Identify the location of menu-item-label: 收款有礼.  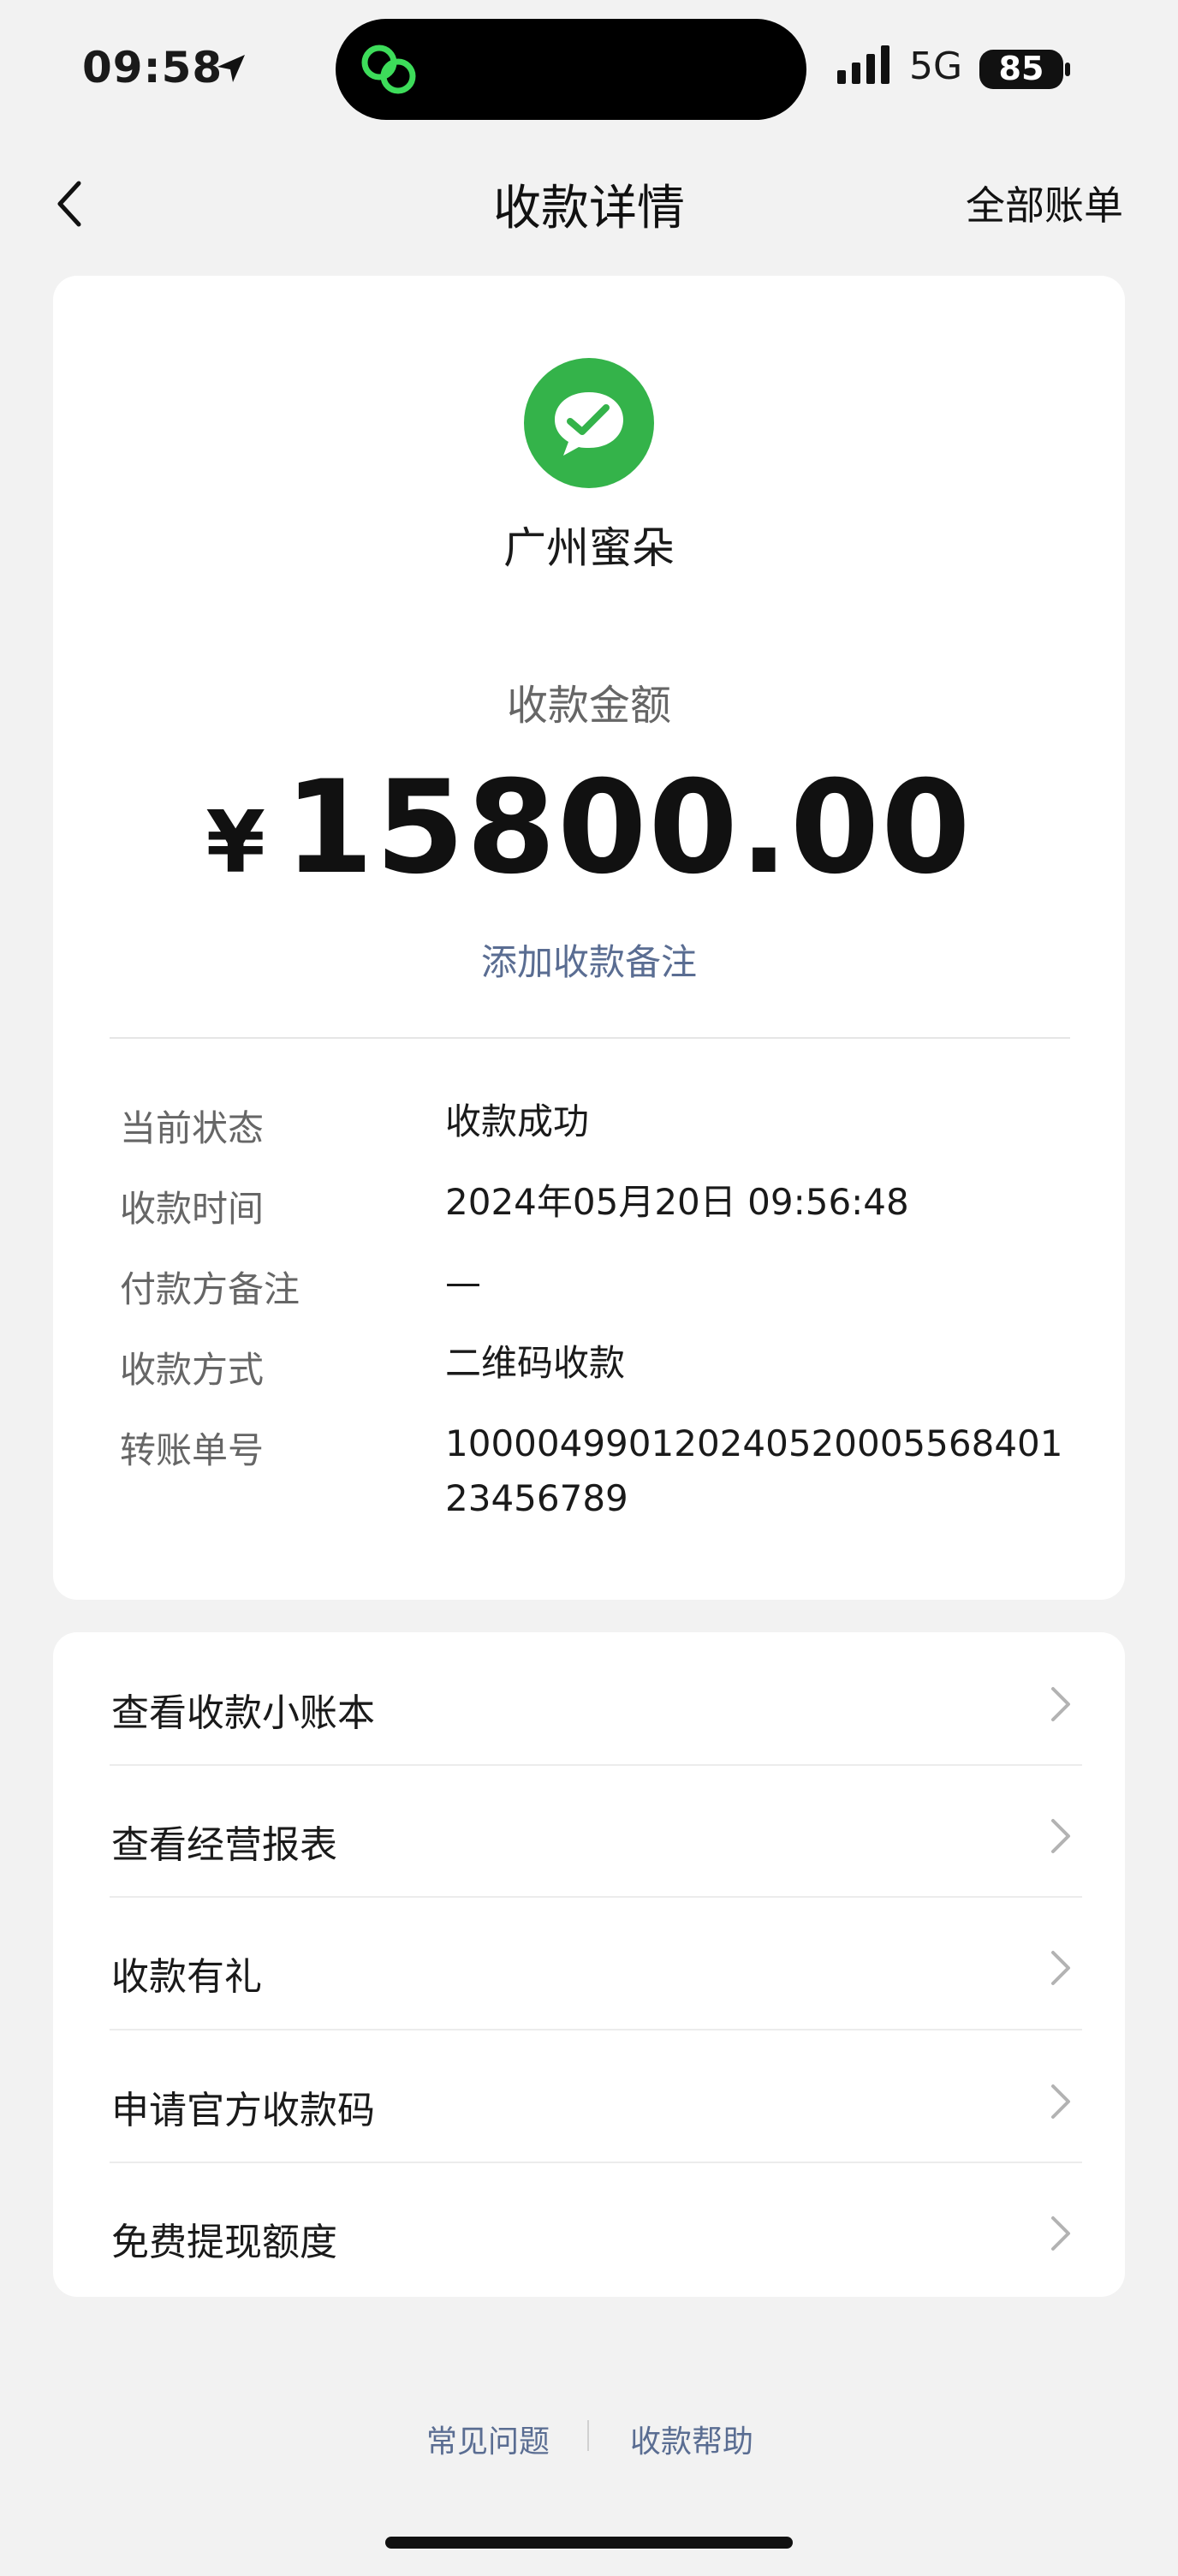
(186, 1977).